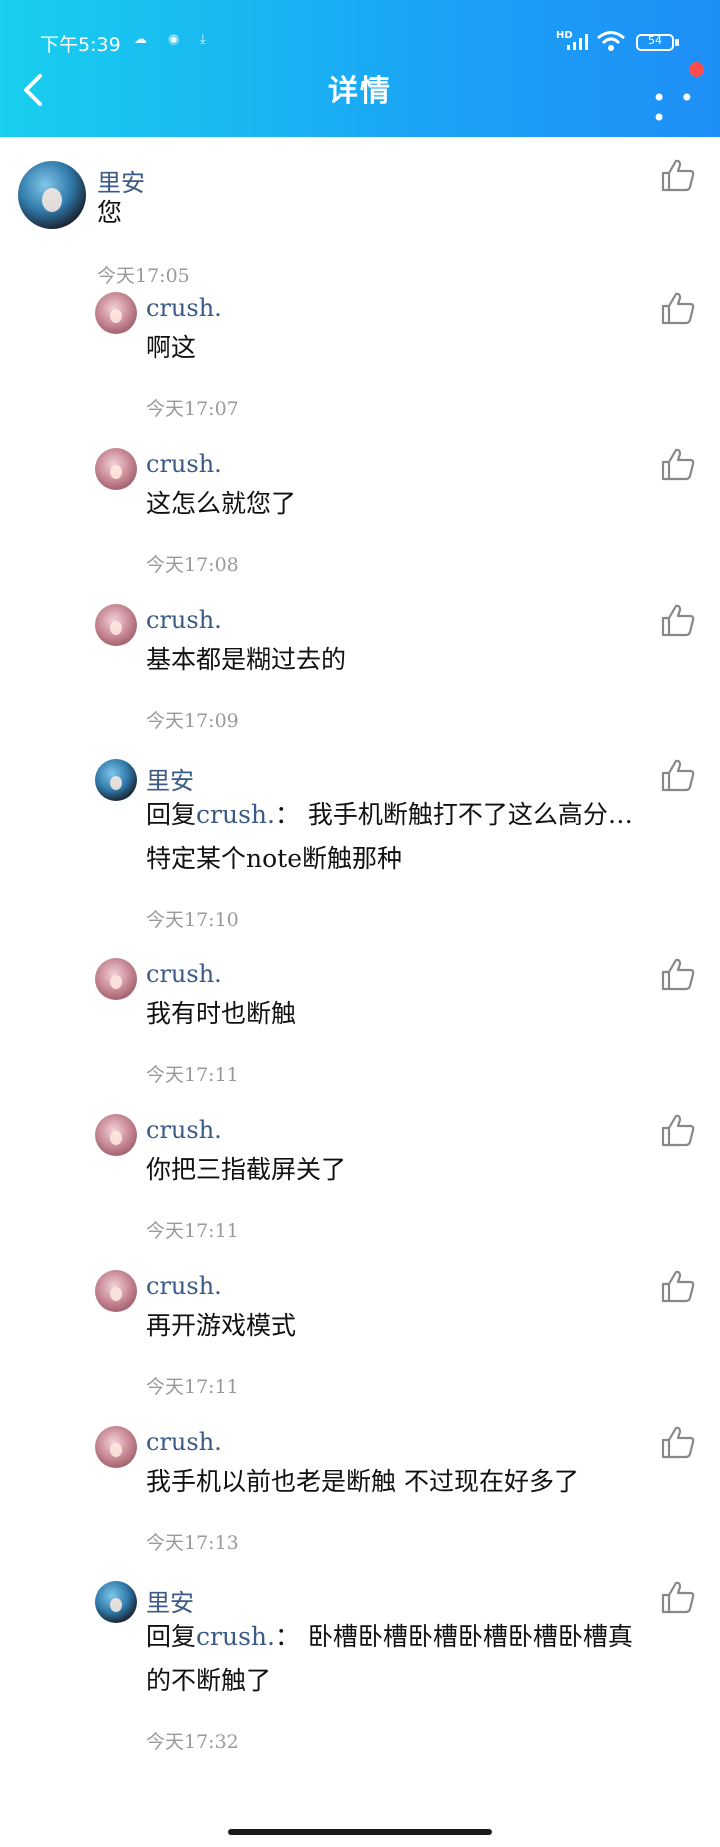 The width and height of the screenshot is (720, 1847). I want to click on download-icon: ⤓, so click(203, 39).